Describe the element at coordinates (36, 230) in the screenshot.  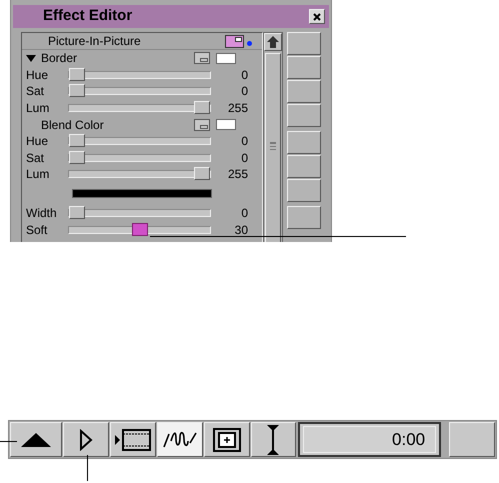
I see `slider-label: Soft` at that location.